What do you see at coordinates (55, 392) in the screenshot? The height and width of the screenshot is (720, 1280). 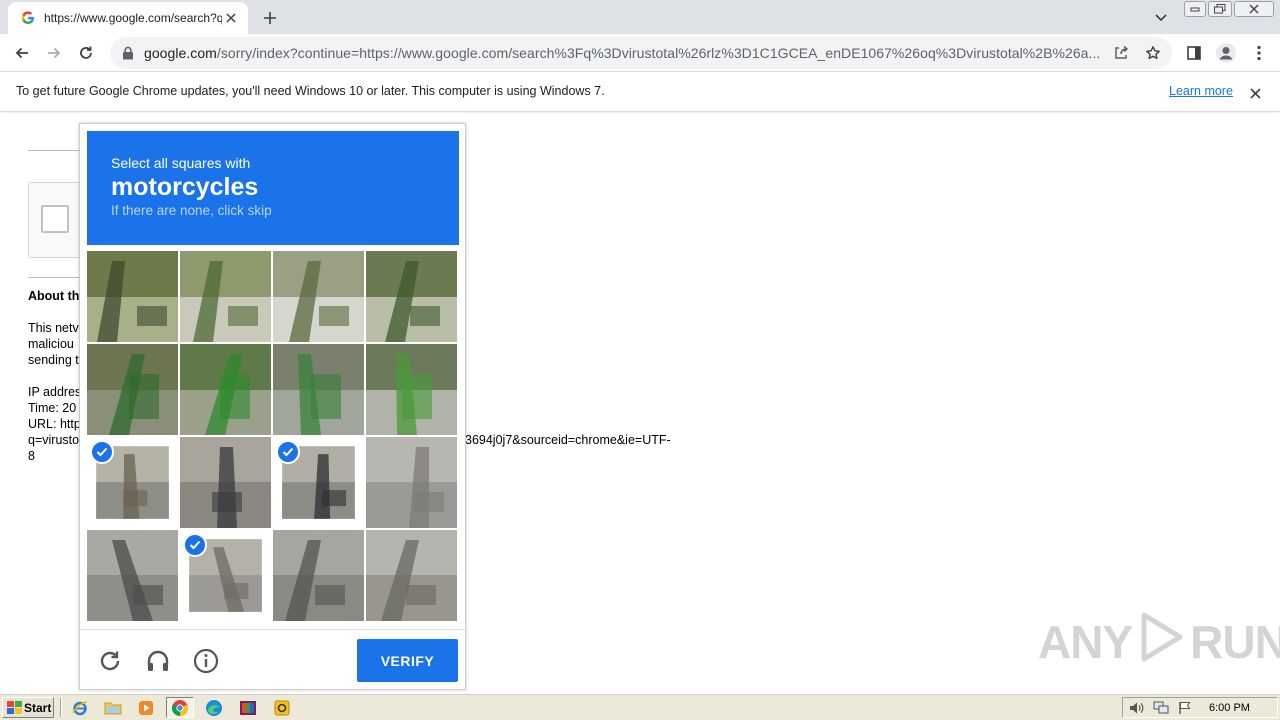 I see `page-text-line: IP addres` at bounding box center [55, 392].